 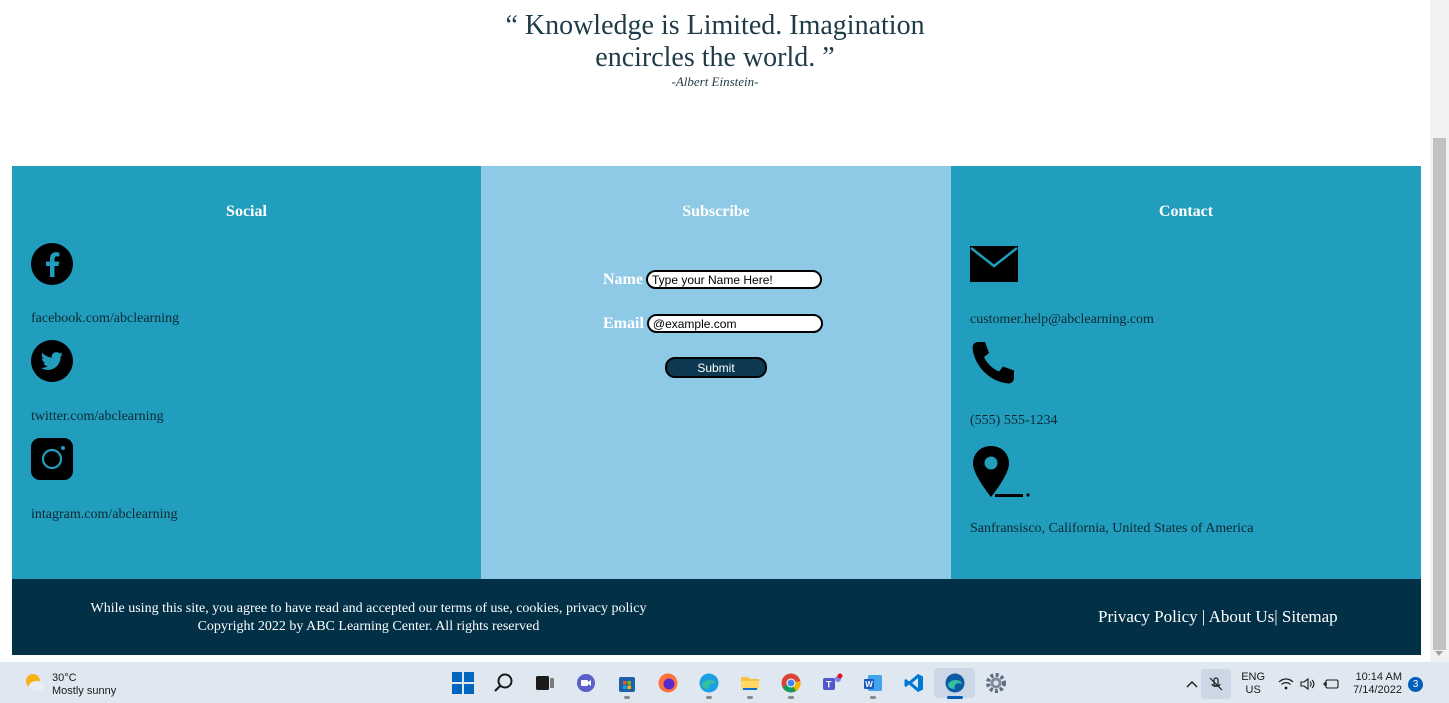 I want to click on social-item-instagram: intagram.com/abclearning, so click(x=104, y=480).